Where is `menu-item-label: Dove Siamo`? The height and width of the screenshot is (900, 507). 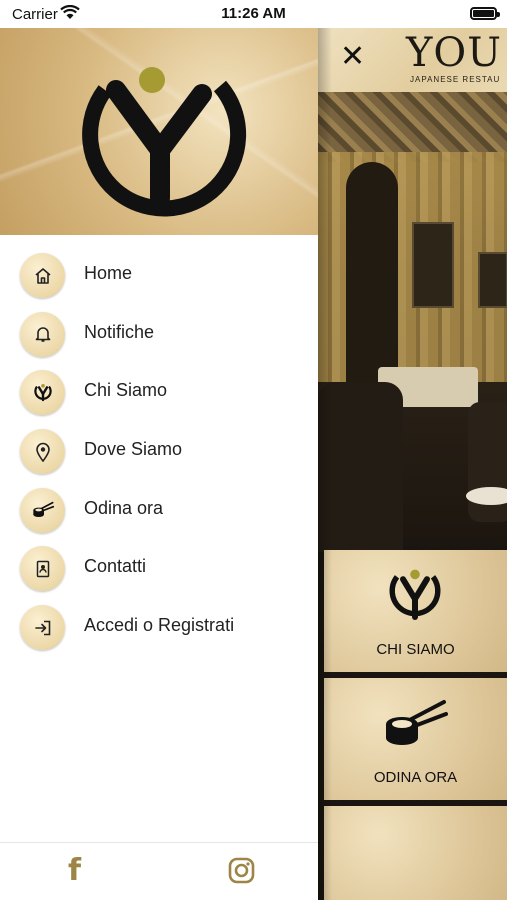 menu-item-label: Dove Siamo is located at coordinates (133, 449).